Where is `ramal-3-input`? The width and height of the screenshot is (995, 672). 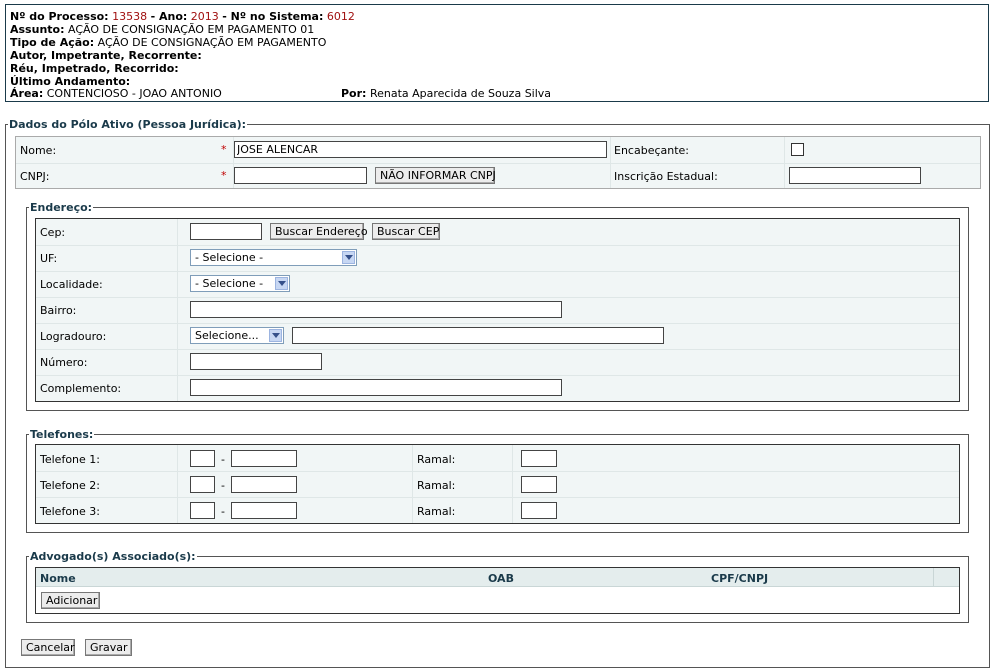
ramal-3-input is located at coordinates (539, 510).